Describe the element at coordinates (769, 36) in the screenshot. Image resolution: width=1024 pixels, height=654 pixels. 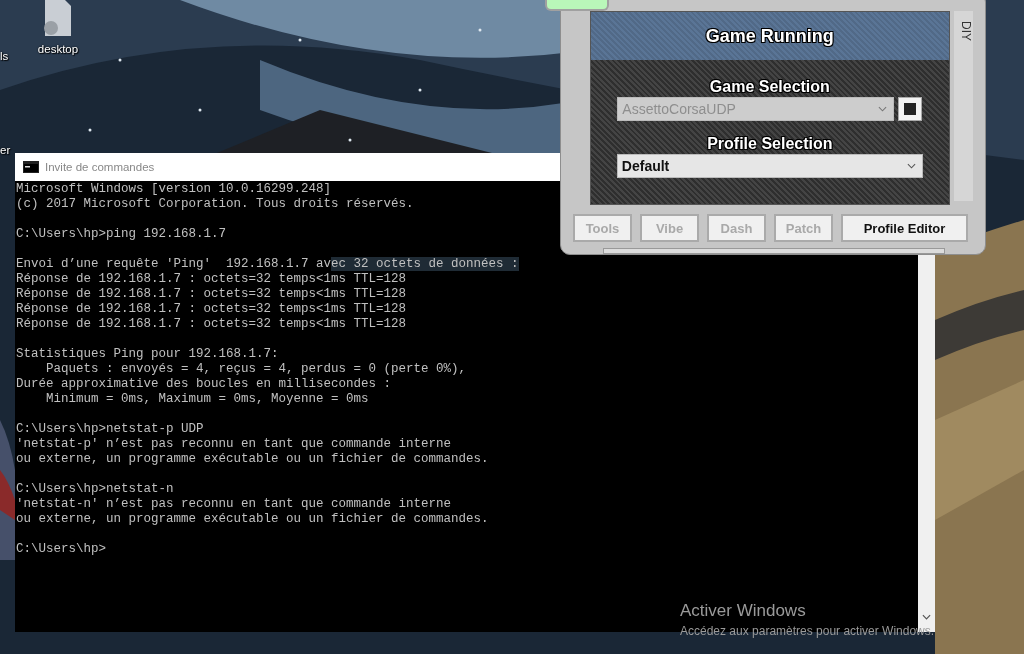
I see `status-text: Game Running` at that location.